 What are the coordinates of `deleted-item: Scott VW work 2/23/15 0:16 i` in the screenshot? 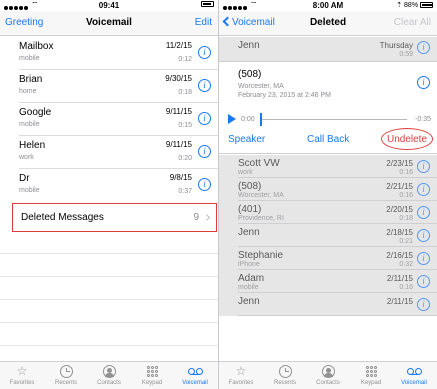 It's located at (328, 166).